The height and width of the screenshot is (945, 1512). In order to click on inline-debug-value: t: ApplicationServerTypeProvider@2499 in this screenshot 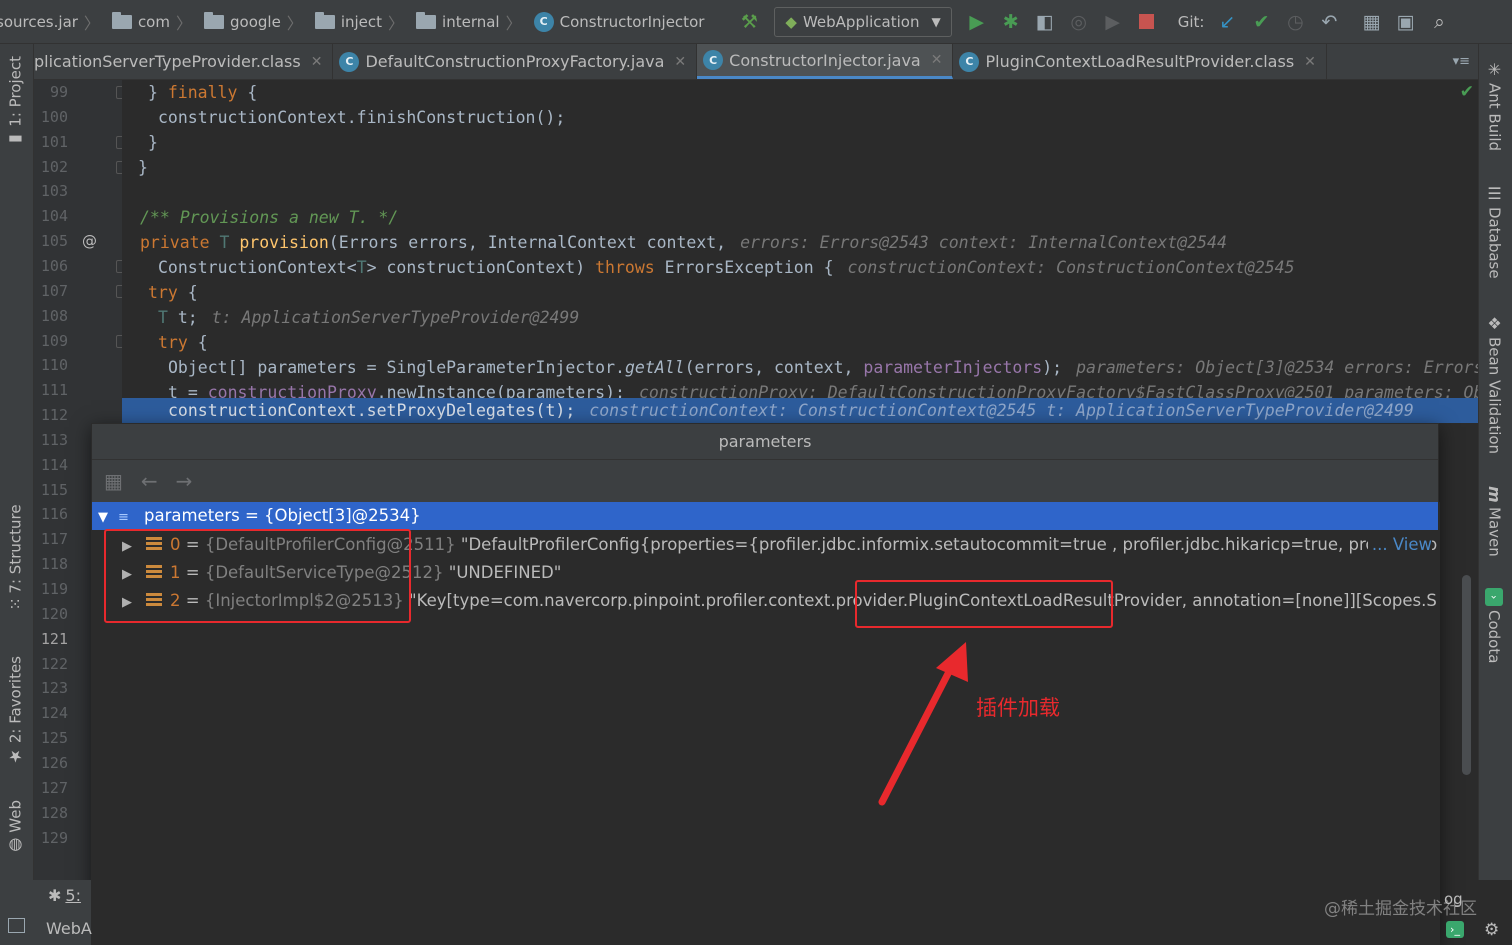, I will do `click(395, 317)`.